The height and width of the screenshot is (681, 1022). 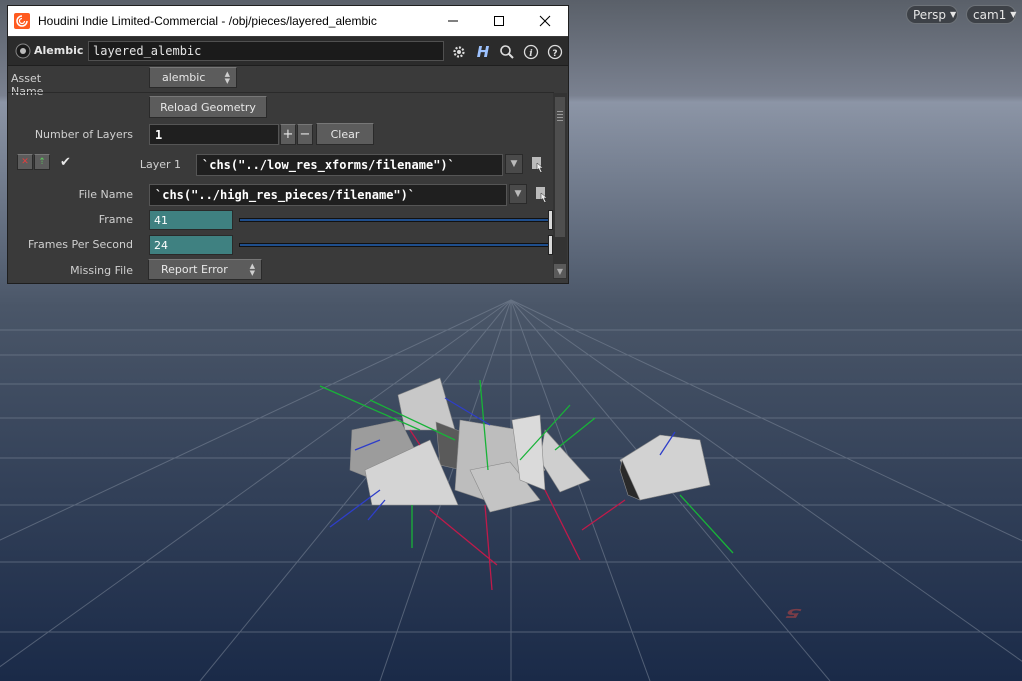 What do you see at coordinates (194, 269) in the screenshot?
I see `missing-file-value: Report Error` at bounding box center [194, 269].